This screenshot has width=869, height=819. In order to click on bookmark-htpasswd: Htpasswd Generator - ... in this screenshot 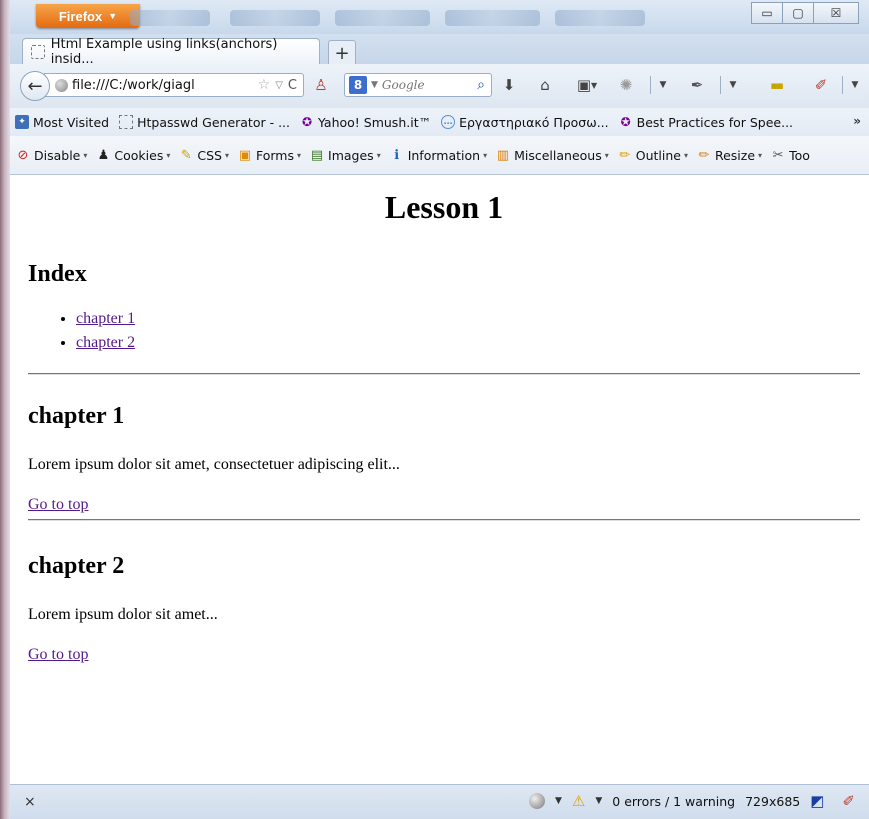, I will do `click(204, 122)`.